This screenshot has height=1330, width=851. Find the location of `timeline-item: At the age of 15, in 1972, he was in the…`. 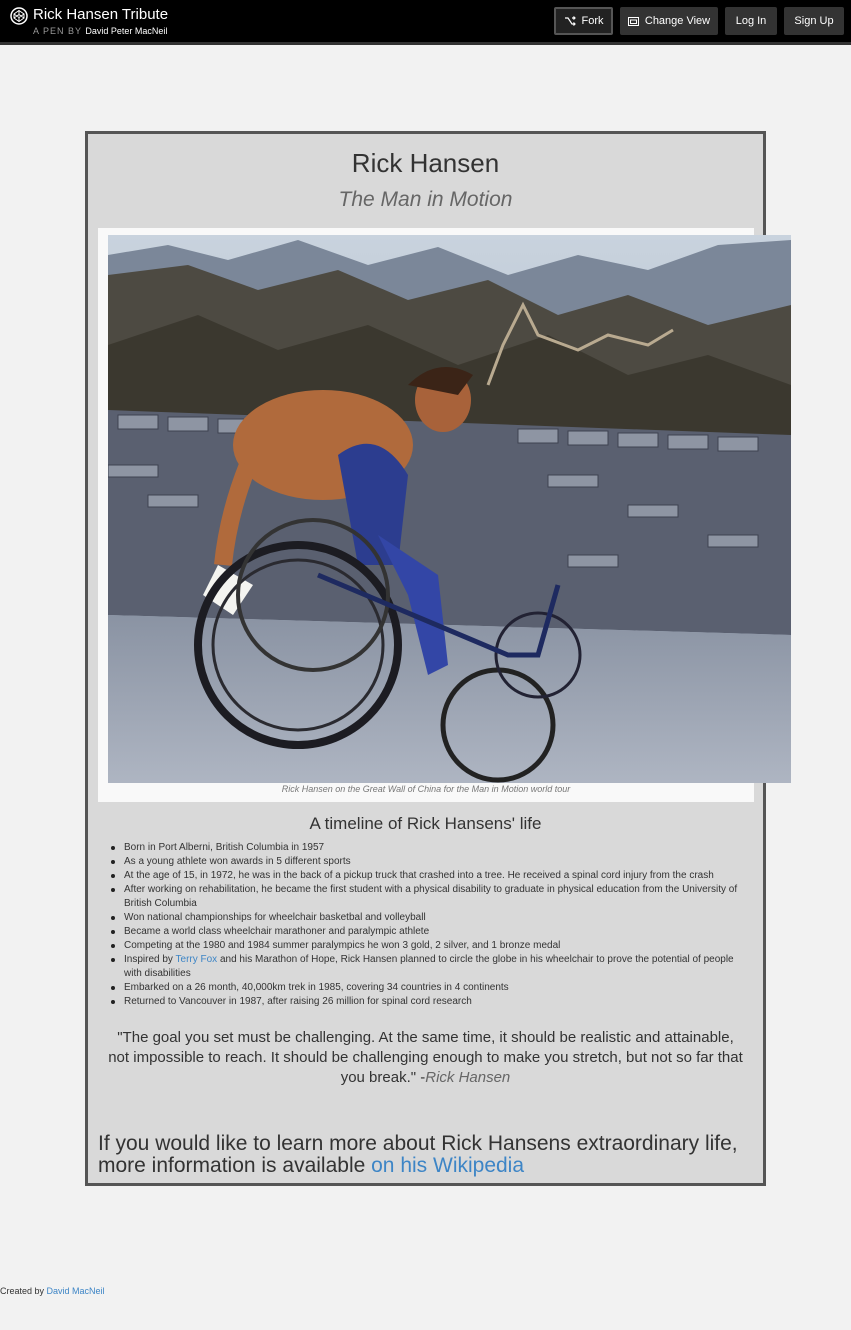

timeline-item: At the age of 15, in 1972, he was in the… is located at coordinates (432, 876).